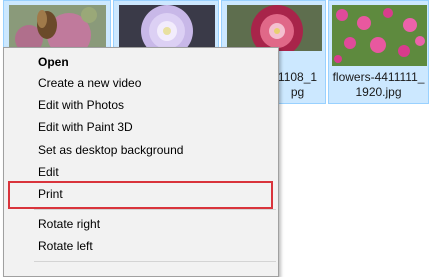 This screenshot has width=432, height=277. I want to click on thumbnail-purple-dahlia, so click(167, 26).